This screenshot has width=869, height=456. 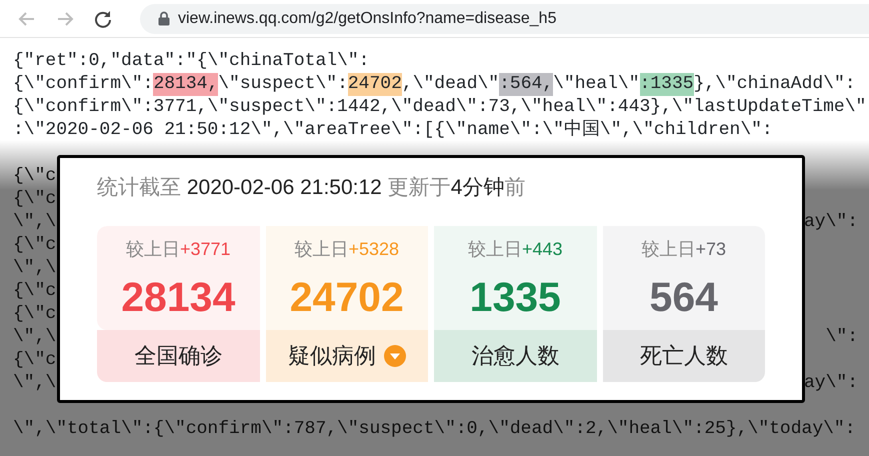 I want to click on stat-number: 24702, so click(x=347, y=297).